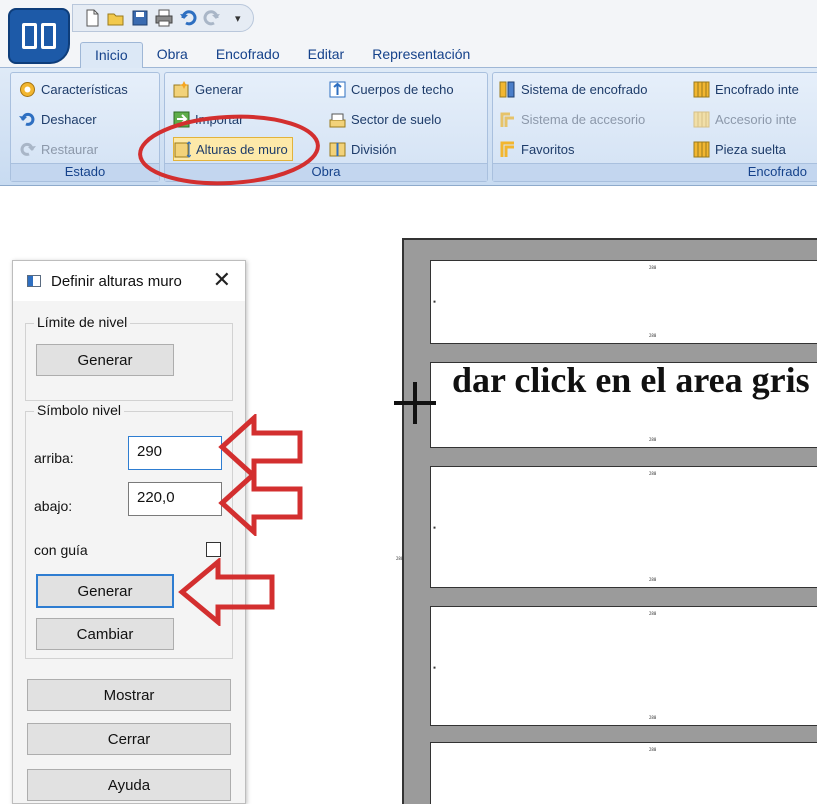  What do you see at coordinates (27, 89) in the screenshot?
I see `gear-icon` at bounding box center [27, 89].